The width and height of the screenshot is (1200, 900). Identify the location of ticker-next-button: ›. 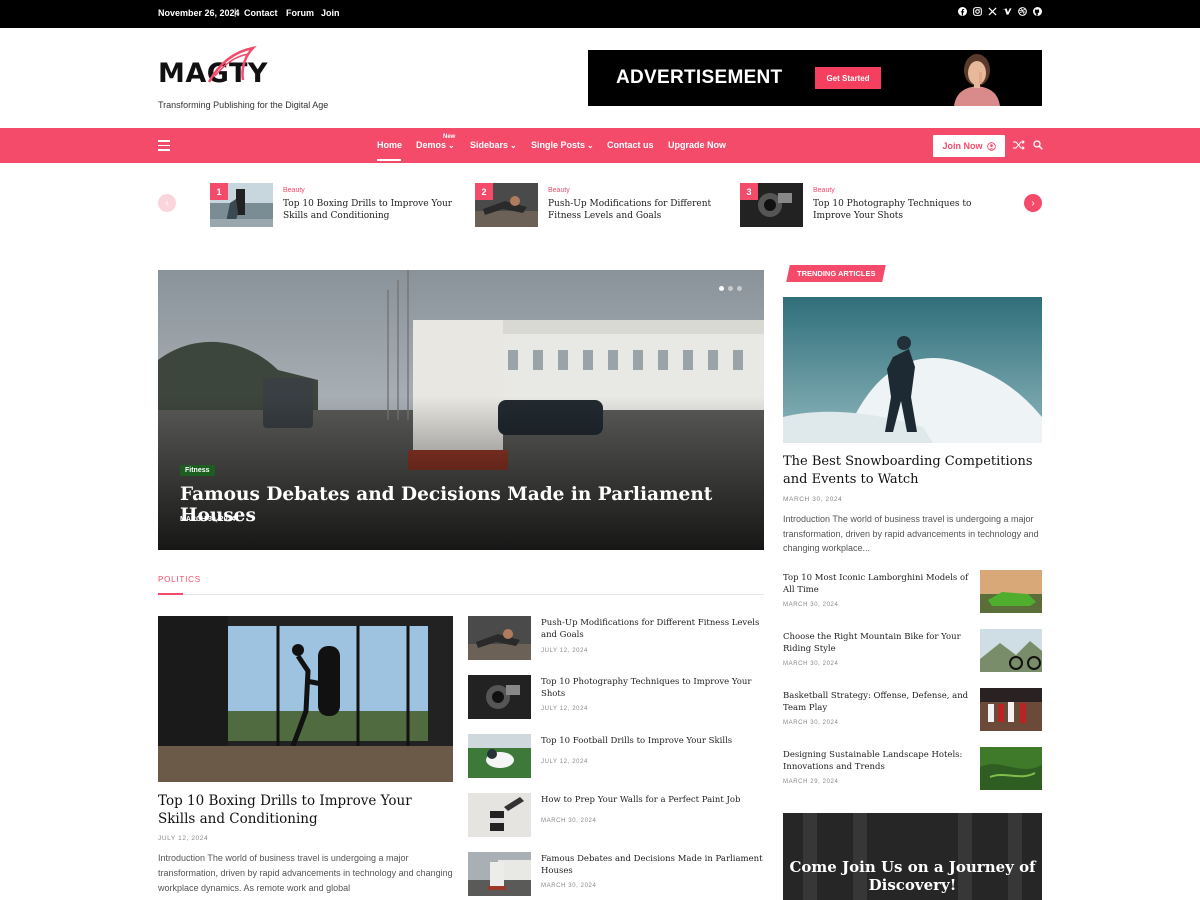
(1033, 203).